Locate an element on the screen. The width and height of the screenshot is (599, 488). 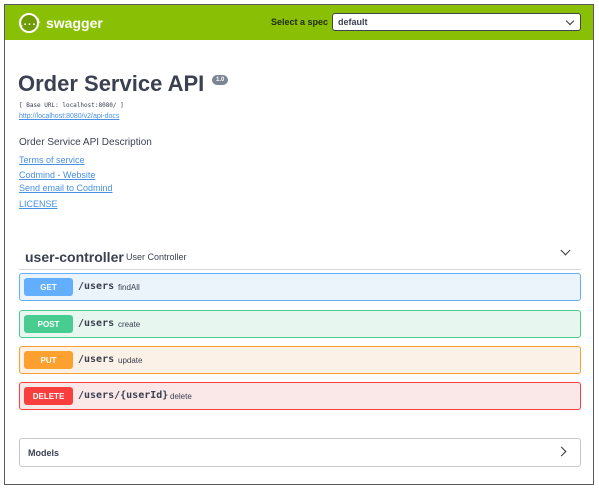
terms-of-service-link: Terms of service is located at coordinates (52, 160).